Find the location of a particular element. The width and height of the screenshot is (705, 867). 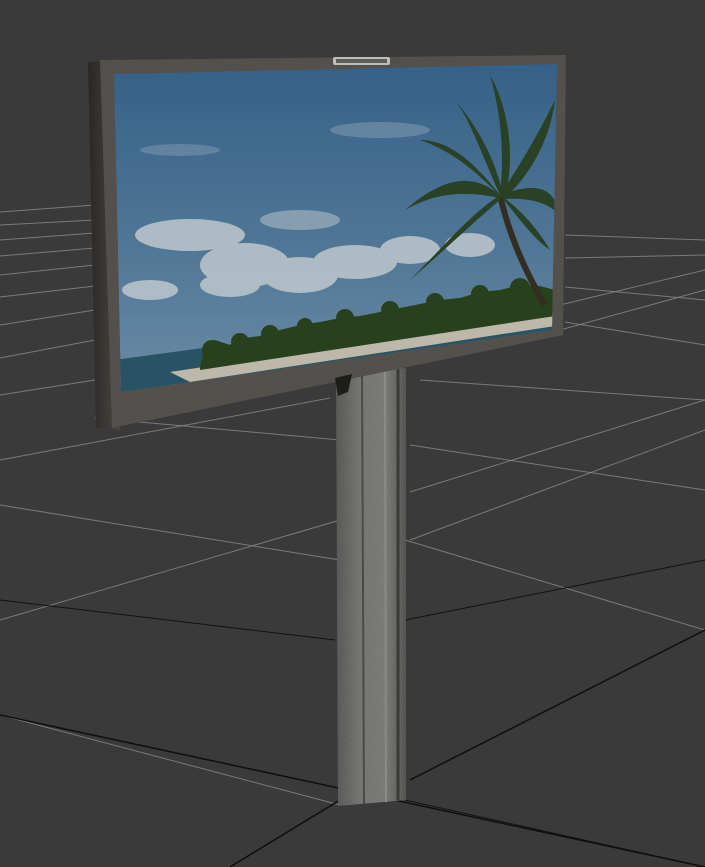

billboard-post is located at coordinates (371, 587).